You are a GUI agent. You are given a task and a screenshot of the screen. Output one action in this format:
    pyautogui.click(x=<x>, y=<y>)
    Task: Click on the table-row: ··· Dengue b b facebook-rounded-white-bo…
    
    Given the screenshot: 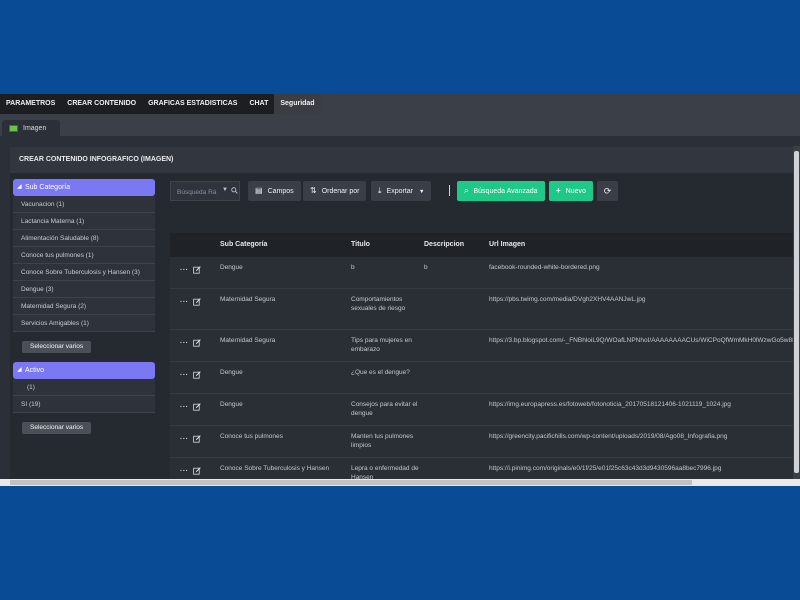 What is the action you would take?
    pyautogui.click(x=483, y=273)
    